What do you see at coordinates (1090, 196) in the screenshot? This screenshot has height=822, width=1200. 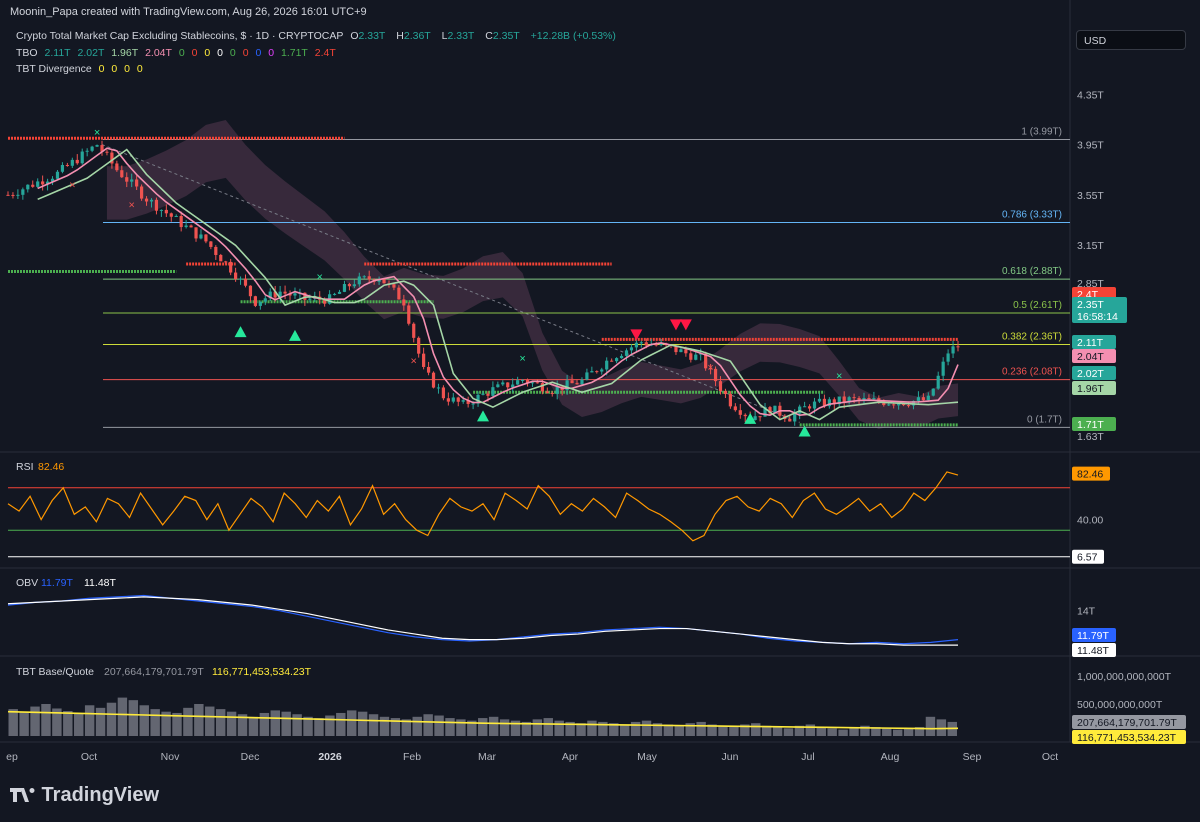 I see `y-tick-label: 3.55T` at bounding box center [1090, 196].